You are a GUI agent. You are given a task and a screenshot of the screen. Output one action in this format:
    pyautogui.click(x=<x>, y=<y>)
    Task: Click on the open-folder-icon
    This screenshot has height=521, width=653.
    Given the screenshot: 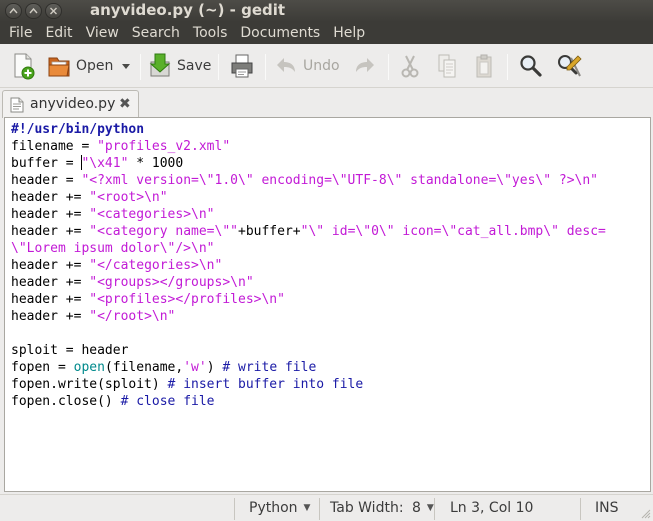 What is the action you would take?
    pyautogui.click(x=59, y=67)
    